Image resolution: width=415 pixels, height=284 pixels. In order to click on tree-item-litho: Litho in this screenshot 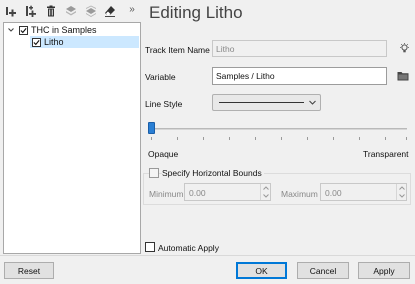, I will do `click(84, 42)`.